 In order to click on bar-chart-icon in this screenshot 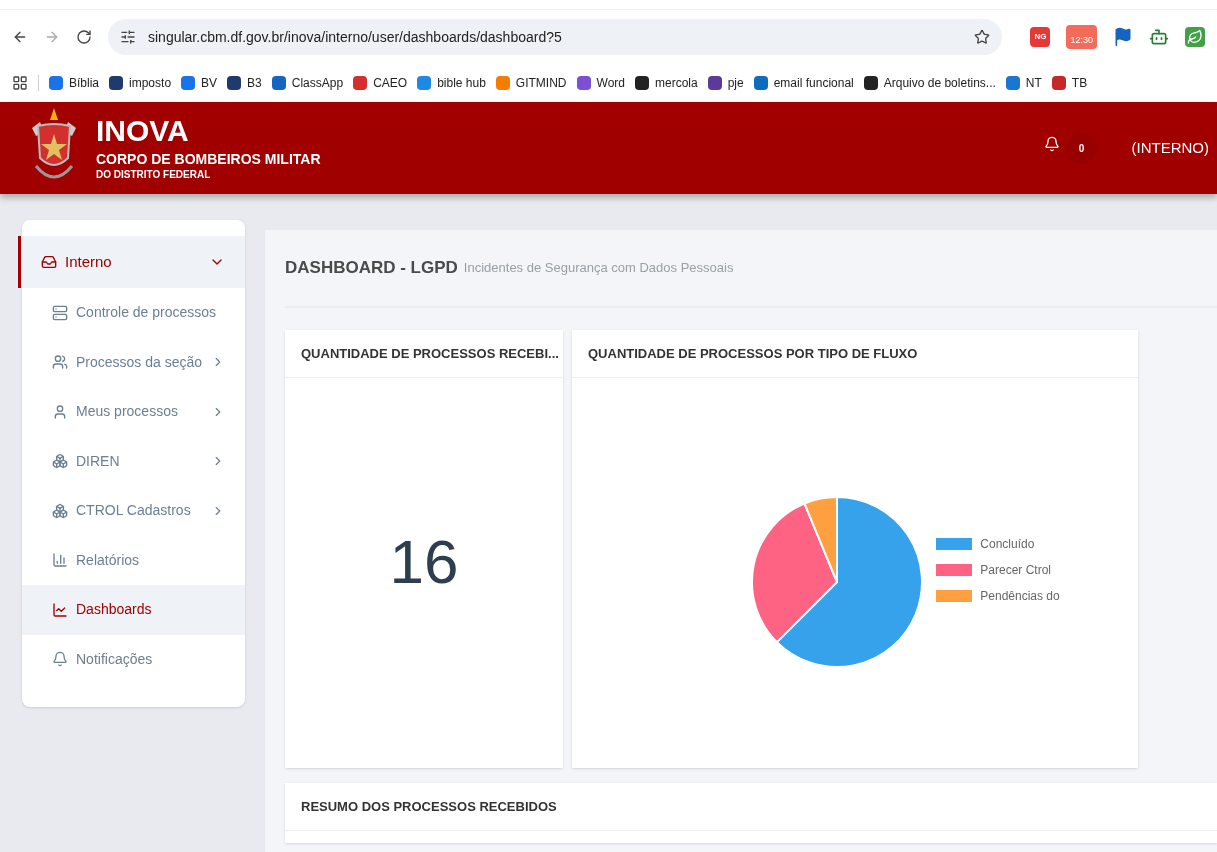, I will do `click(60, 560)`.